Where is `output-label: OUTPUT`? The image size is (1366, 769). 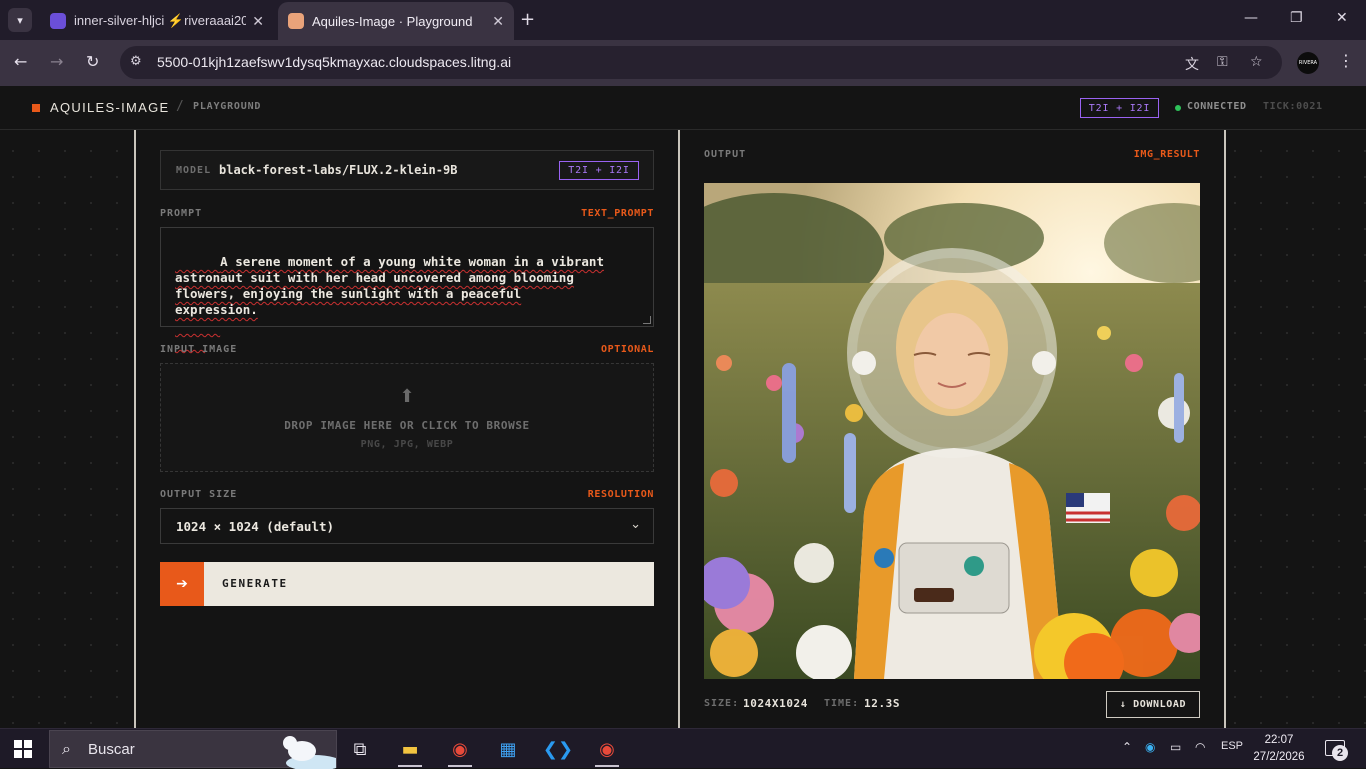
output-label: OUTPUT is located at coordinates (725, 154).